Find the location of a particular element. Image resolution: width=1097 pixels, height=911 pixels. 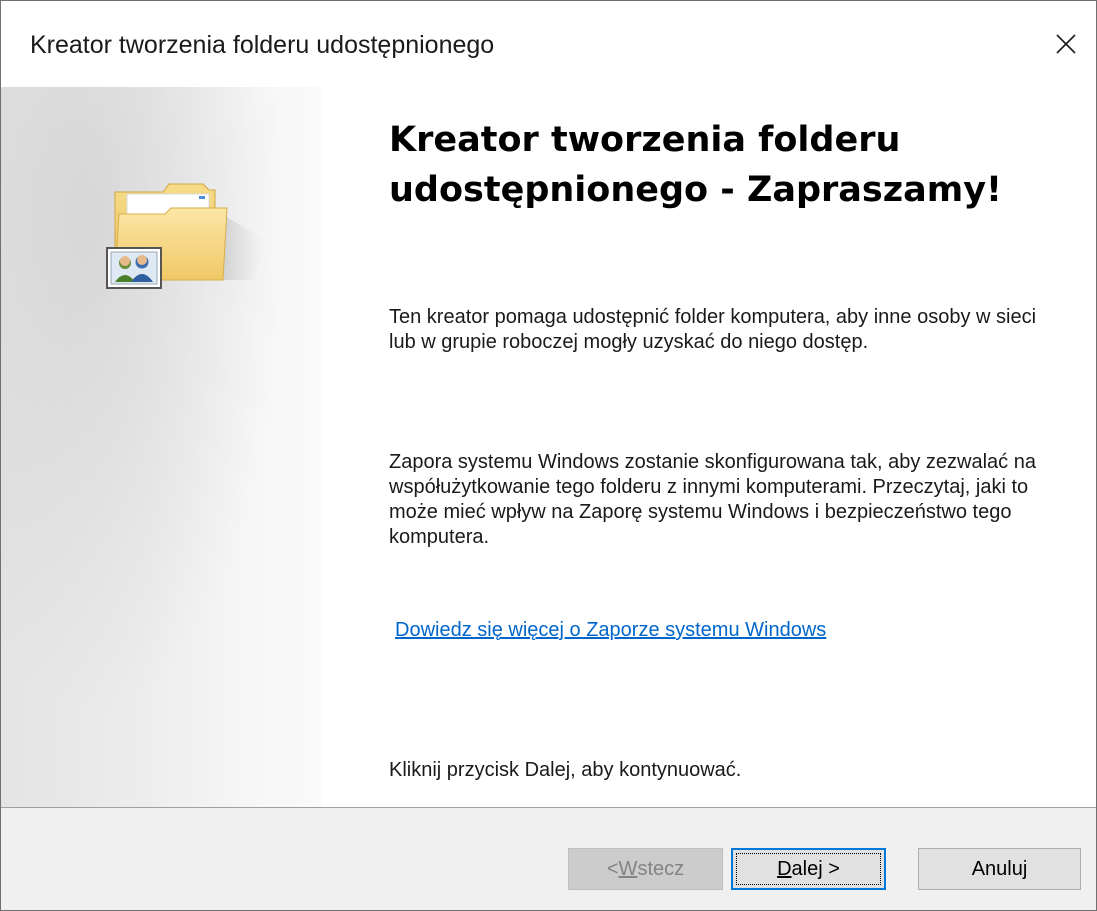

title-bar: Kreator tworzenia folderu udostępnionego is located at coordinates (548, 44).